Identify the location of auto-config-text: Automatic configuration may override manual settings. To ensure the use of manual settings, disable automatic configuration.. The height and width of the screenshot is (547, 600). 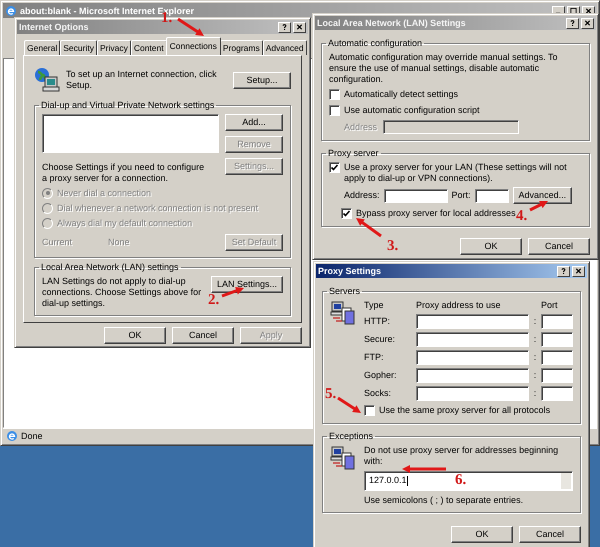
(443, 68).